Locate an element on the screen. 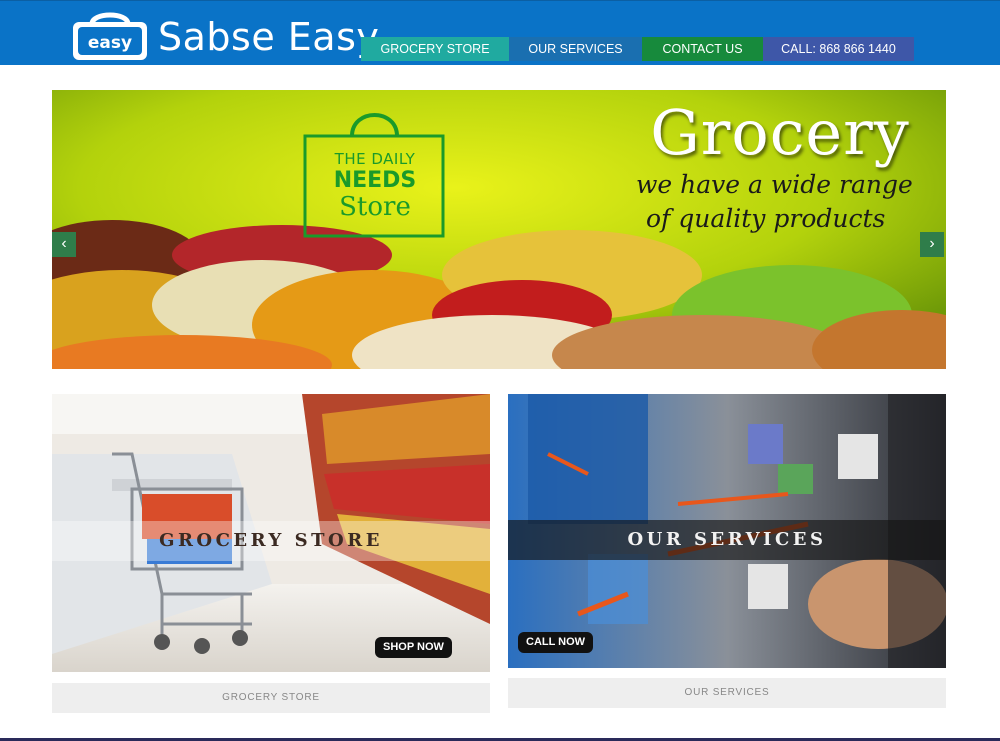  shopping-bag-icon: easy is located at coordinates (110, 36).